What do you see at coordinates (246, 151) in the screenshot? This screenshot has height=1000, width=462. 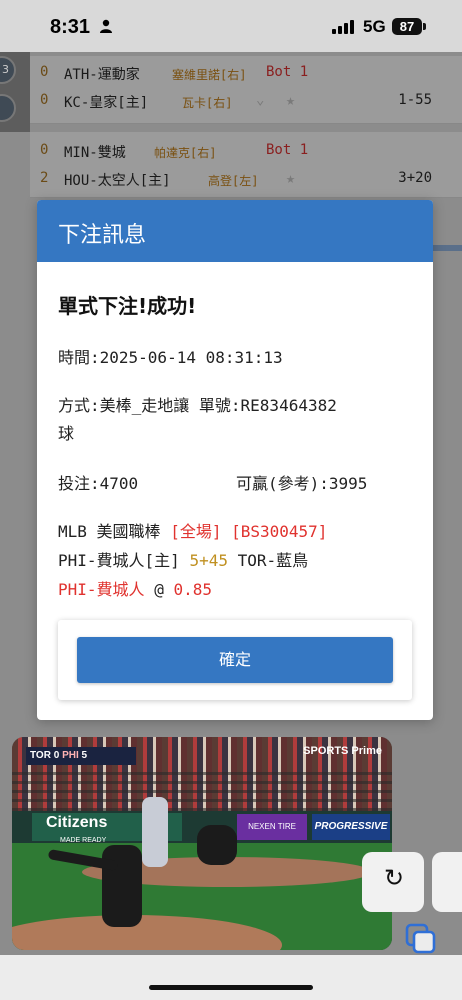 I see `match-row-away: 0 MIN-雙城 帕達克[右] Bot 1` at bounding box center [246, 151].